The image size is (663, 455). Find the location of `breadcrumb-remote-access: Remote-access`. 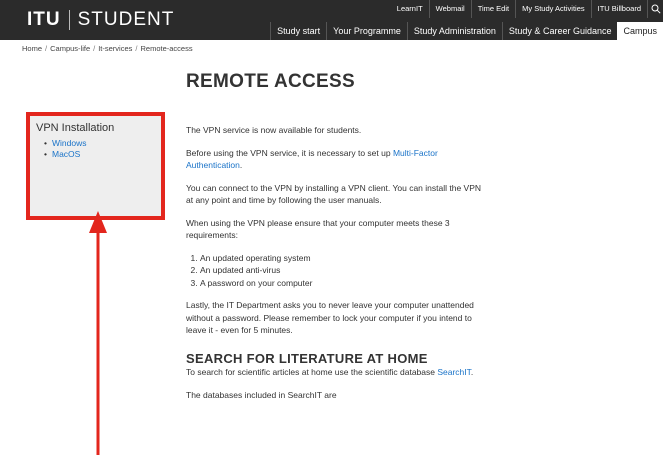

breadcrumb-remote-access: Remote-access is located at coordinates (166, 48).